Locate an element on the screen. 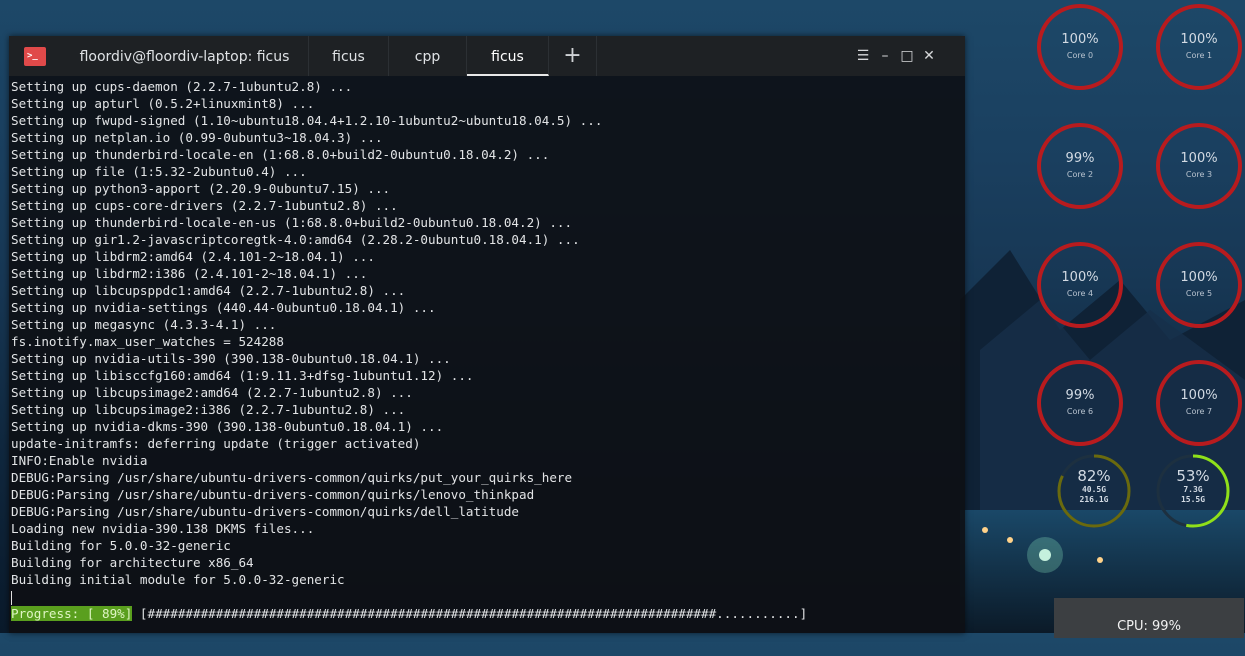  core-monitor-2: 99% Core 2 is located at coordinates (1080, 166).